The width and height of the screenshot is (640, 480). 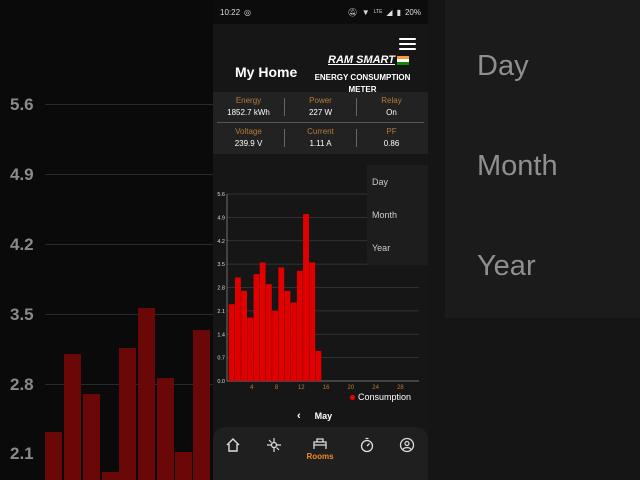 What do you see at coordinates (320, 100) in the screenshot?
I see `metric-label: Power` at bounding box center [320, 100].